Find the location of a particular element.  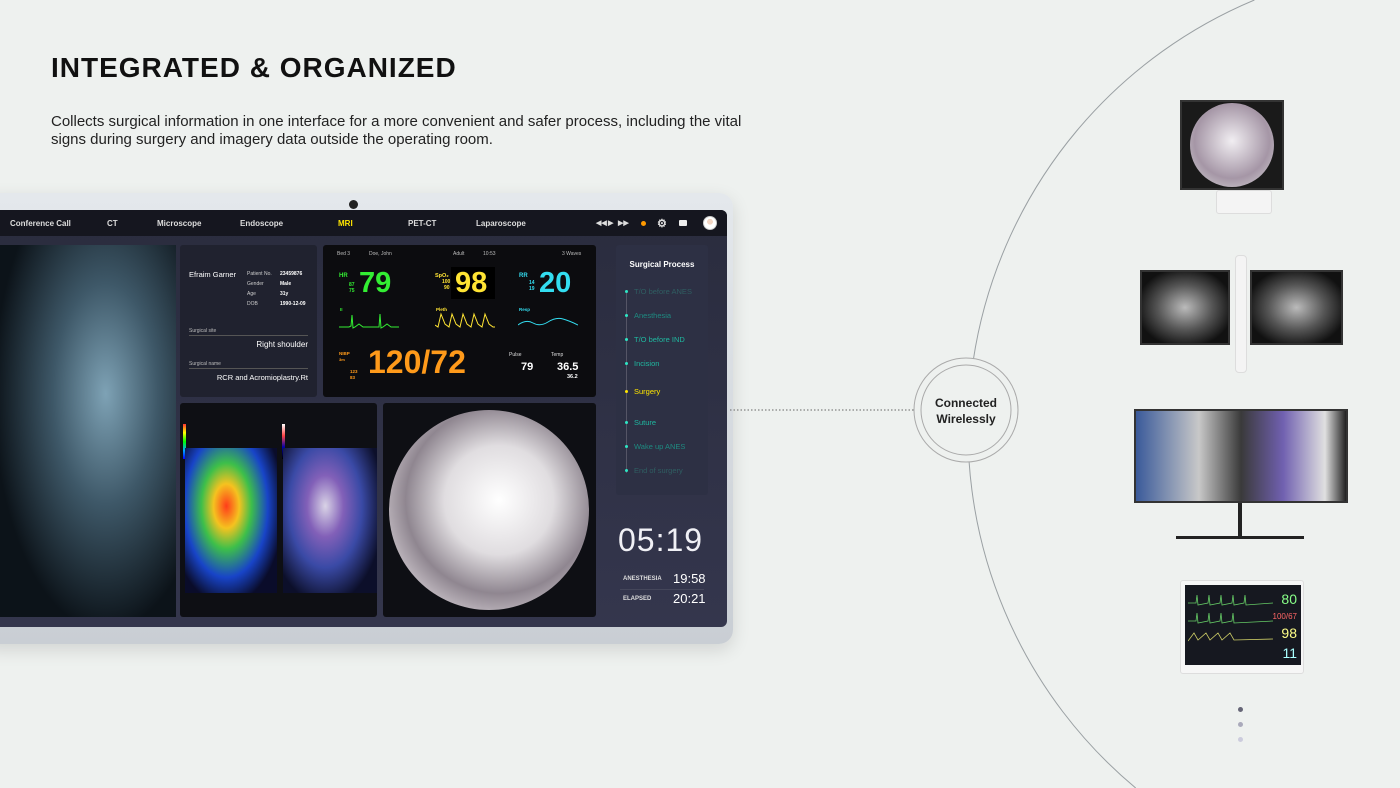

monitor-base is located at coordinates (1240, 537).